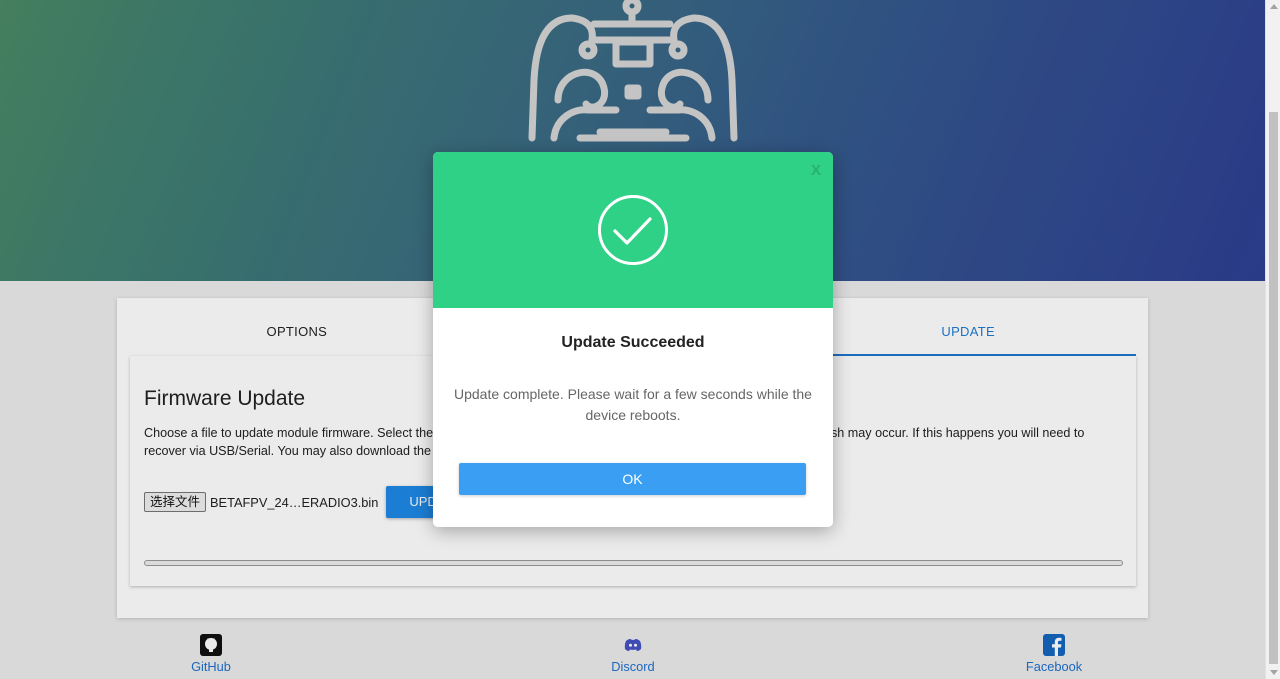 This screenshot has height=679, width=1280. I want to click on scroll-up-arrow-icon, so click(1274, 6).